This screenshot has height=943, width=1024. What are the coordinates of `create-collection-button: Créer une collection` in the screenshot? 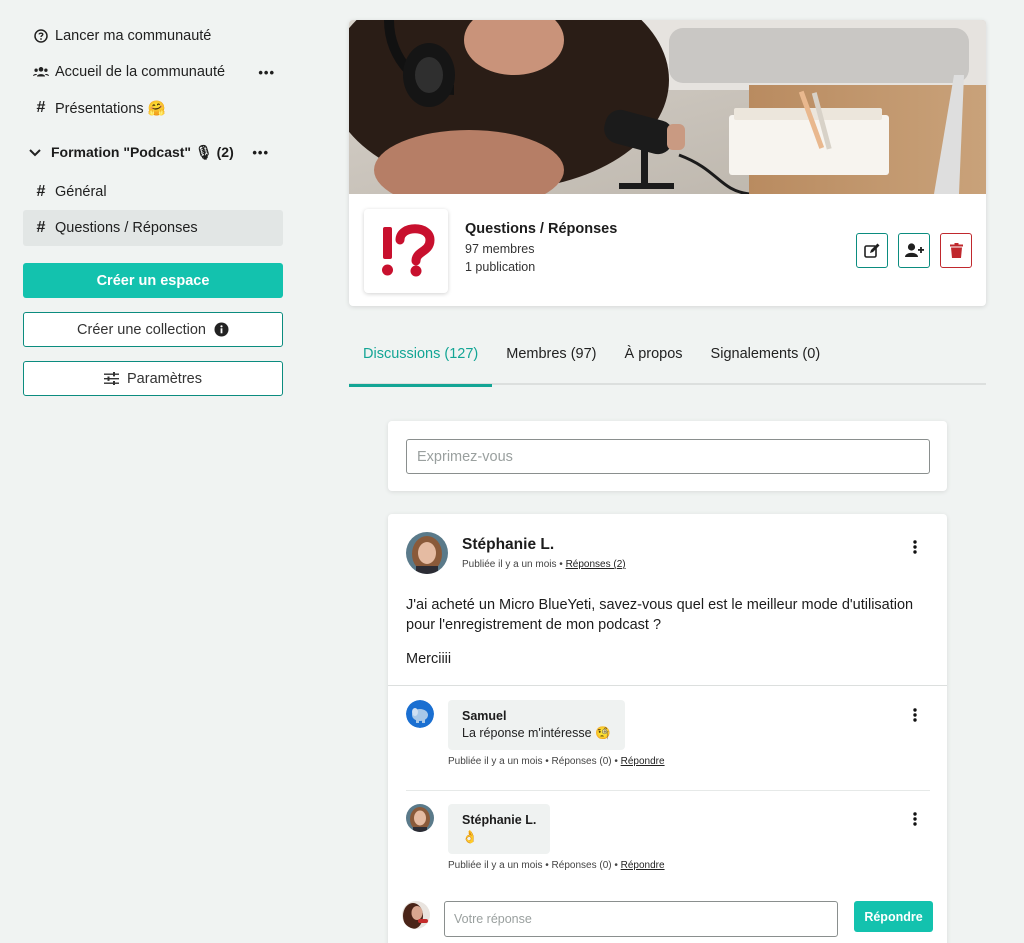 It's located at (153, 329).